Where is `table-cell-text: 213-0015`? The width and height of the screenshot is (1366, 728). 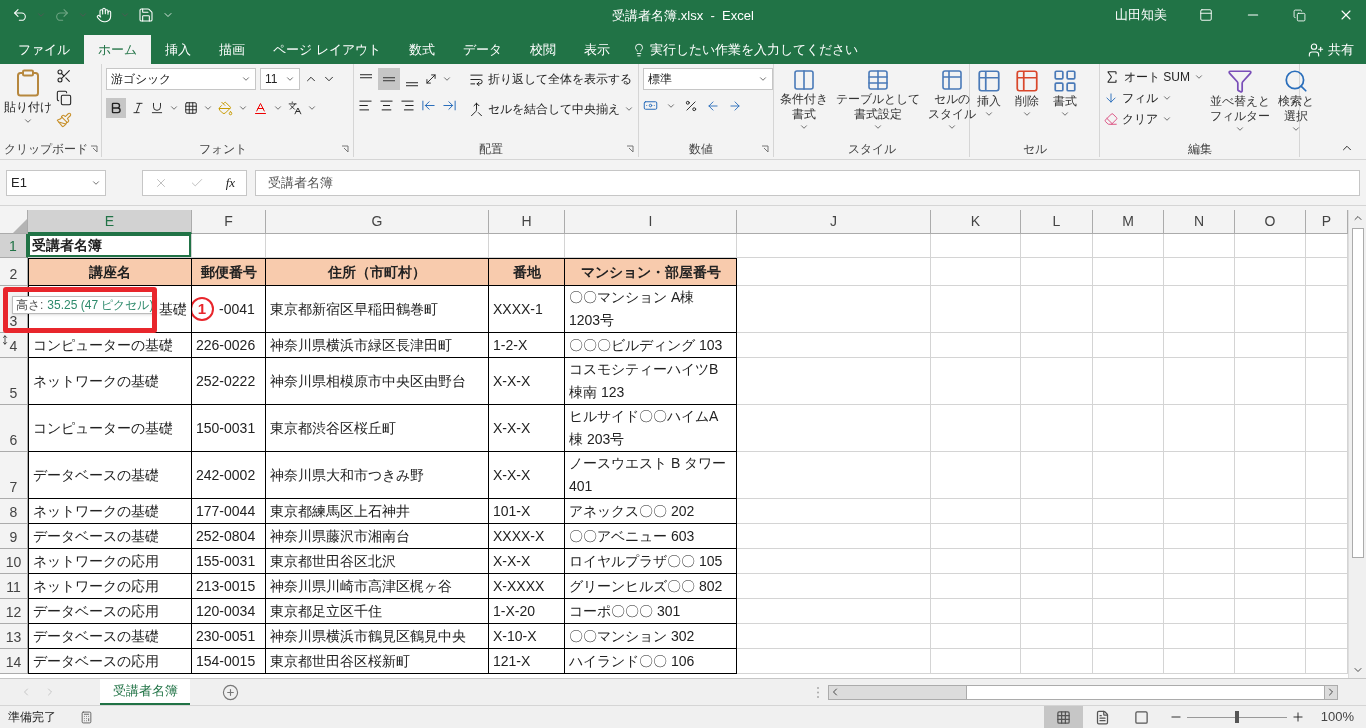
table-cell-text: 213-0015 is located at coordinates (226, 586).